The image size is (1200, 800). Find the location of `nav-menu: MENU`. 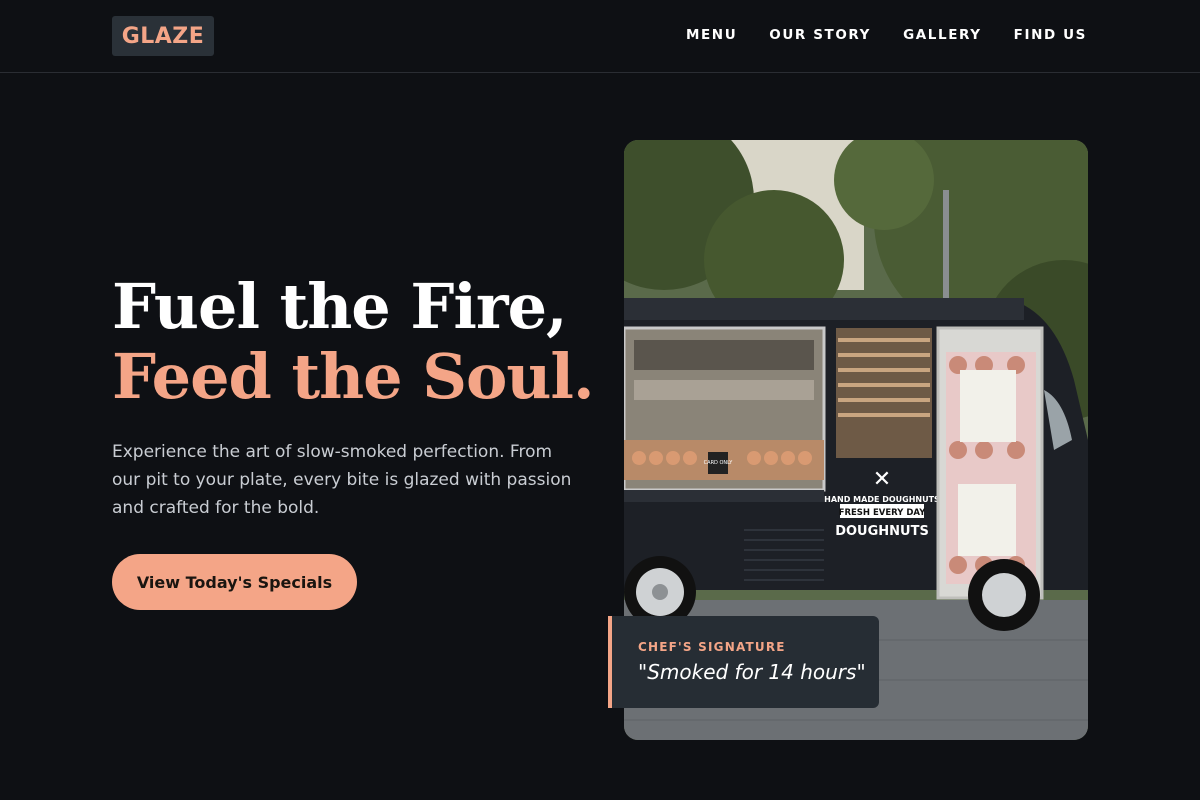

nav-menu: MENU is located at coordinates (711, 35).